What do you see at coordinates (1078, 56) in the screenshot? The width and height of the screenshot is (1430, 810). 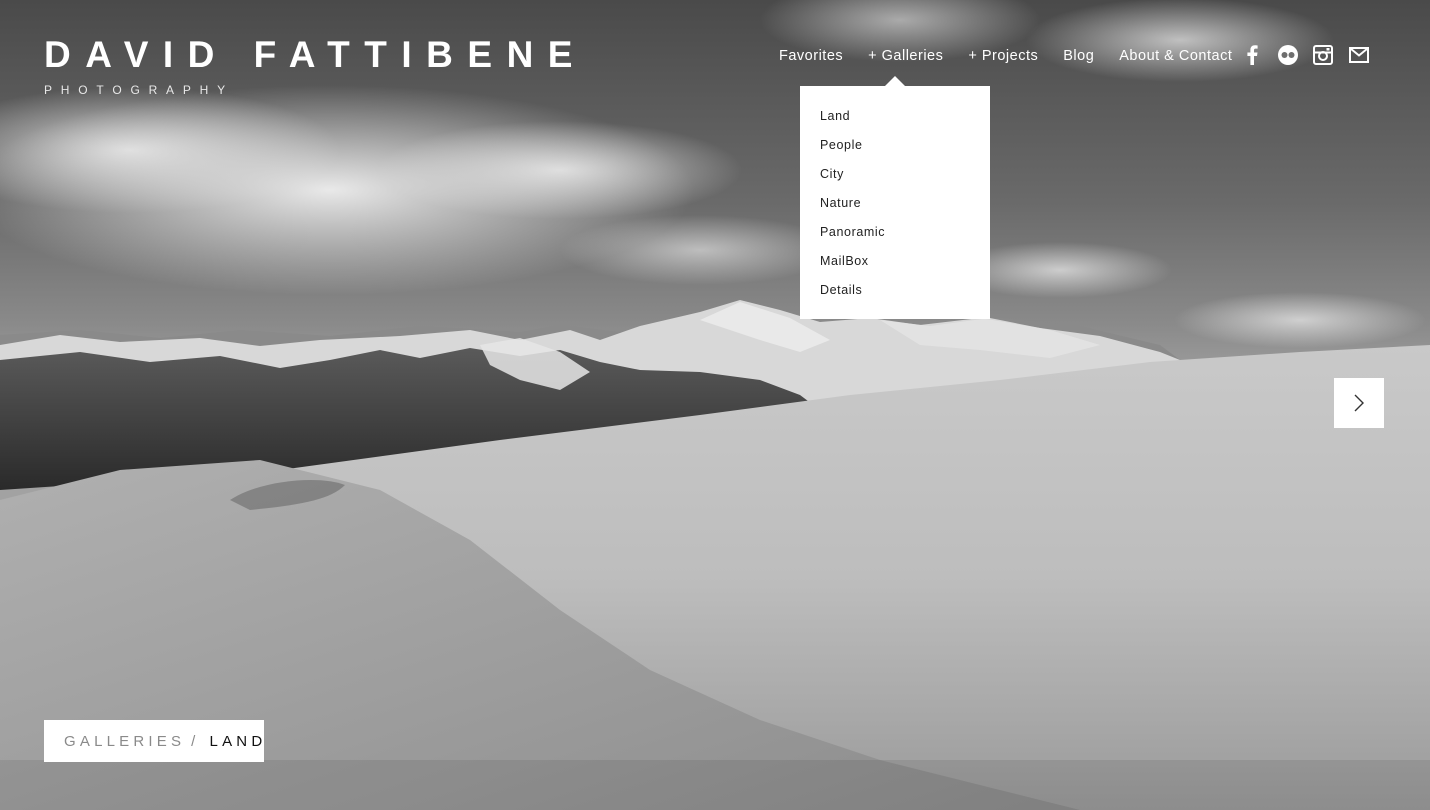 I see `nav-item-blog: Blog` at bounding box center [1078, 56].